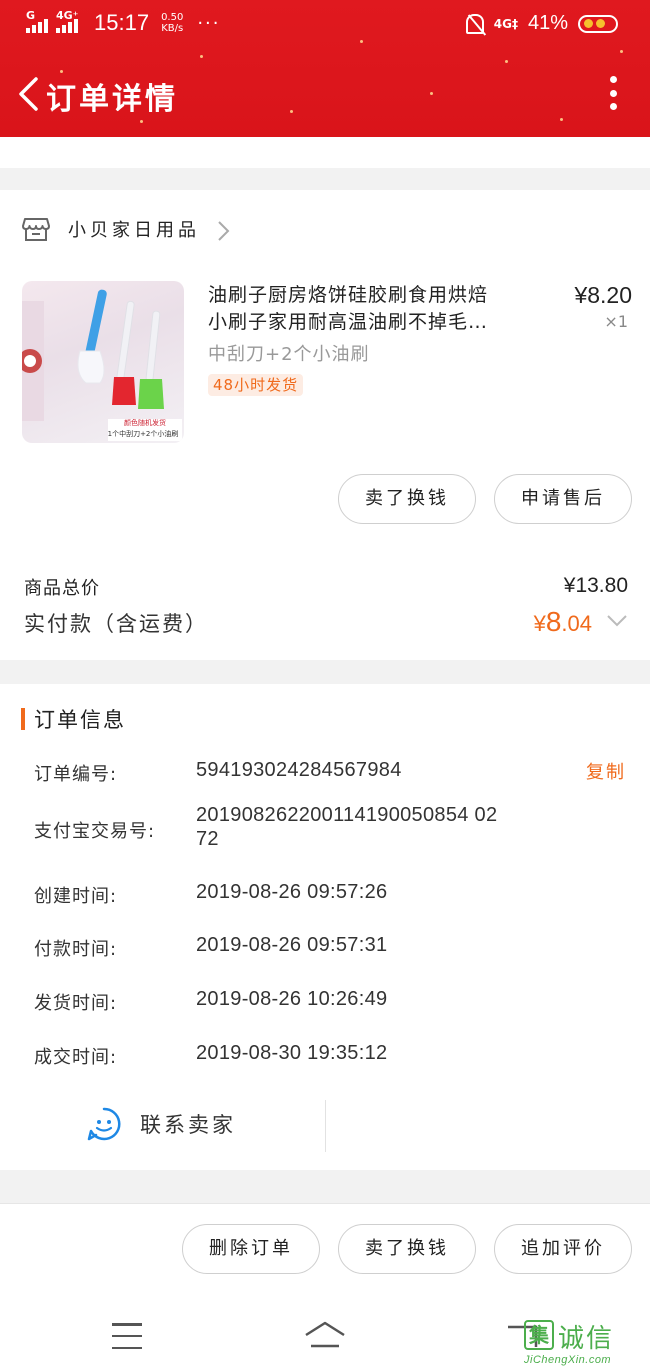 The height and width of the screenshot is (1372, 650). What do you see at coordinates (616, 321) in the screenshot?
I see `product-quantity: ×1` at bounding box center [616, 321].